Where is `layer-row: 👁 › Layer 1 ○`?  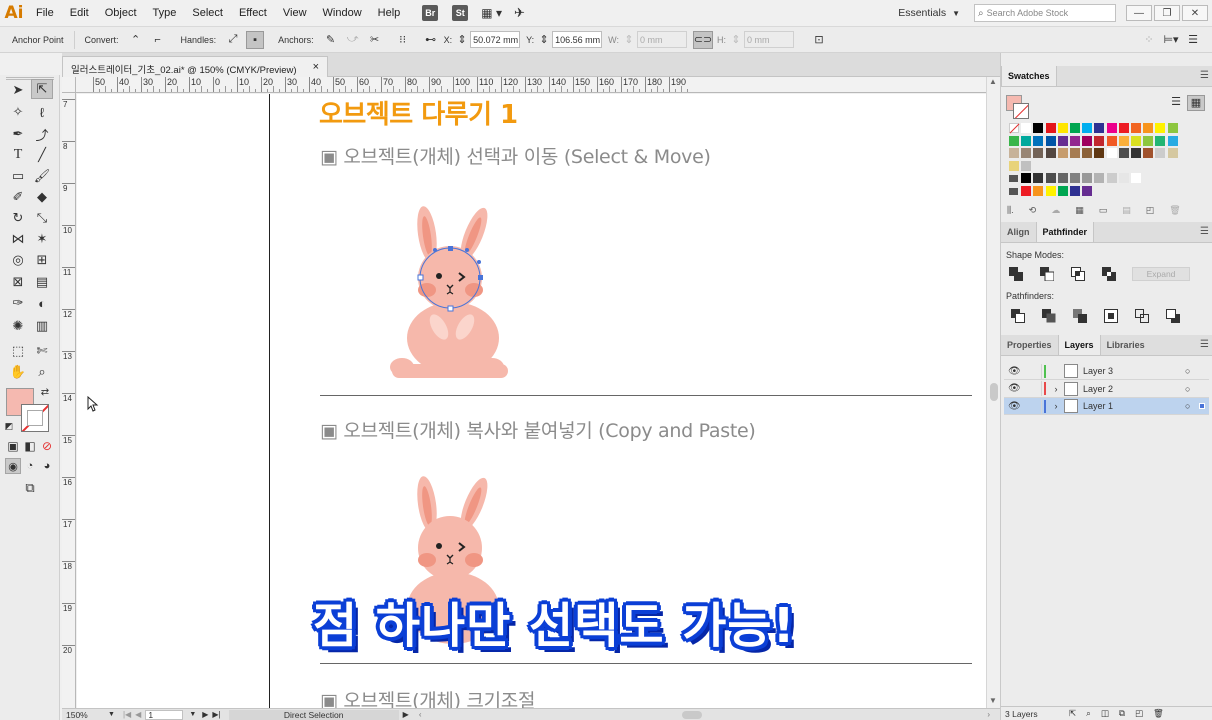 layer-row: 👁 › Layer 1 ○ is located at coordinates (1106, 406).